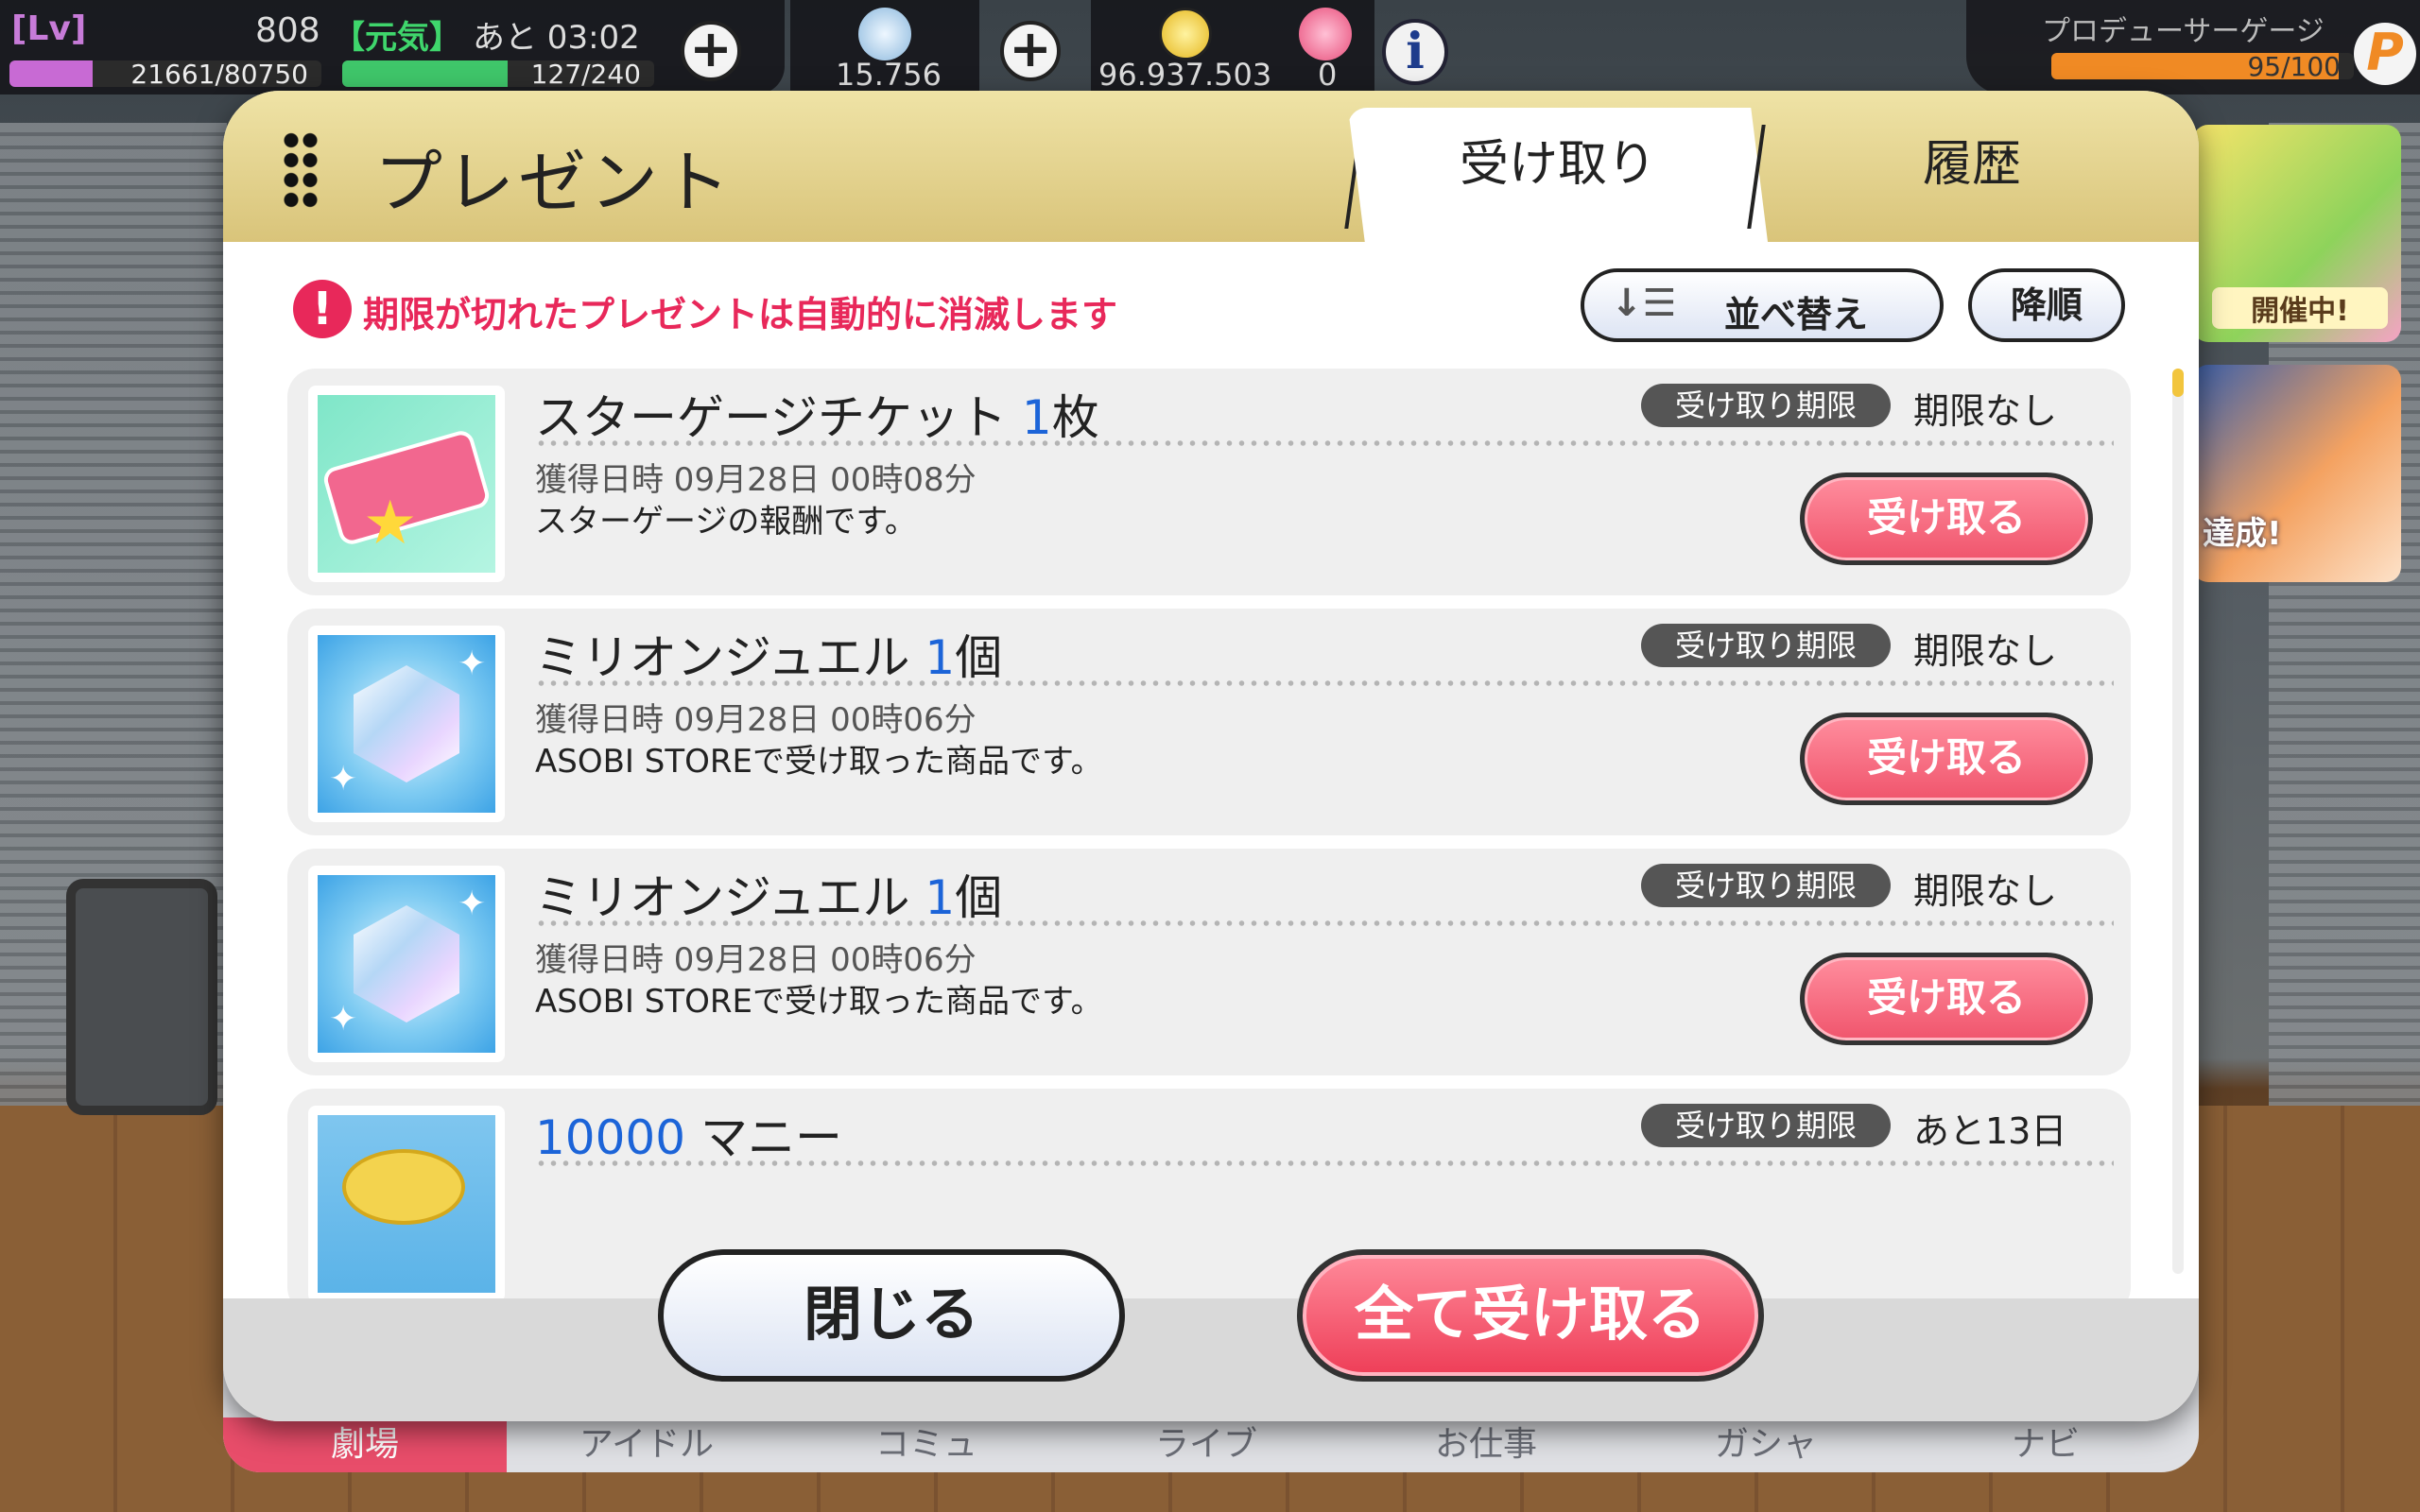  I want to click on present-thumbnail: ★, so click(407, 484).